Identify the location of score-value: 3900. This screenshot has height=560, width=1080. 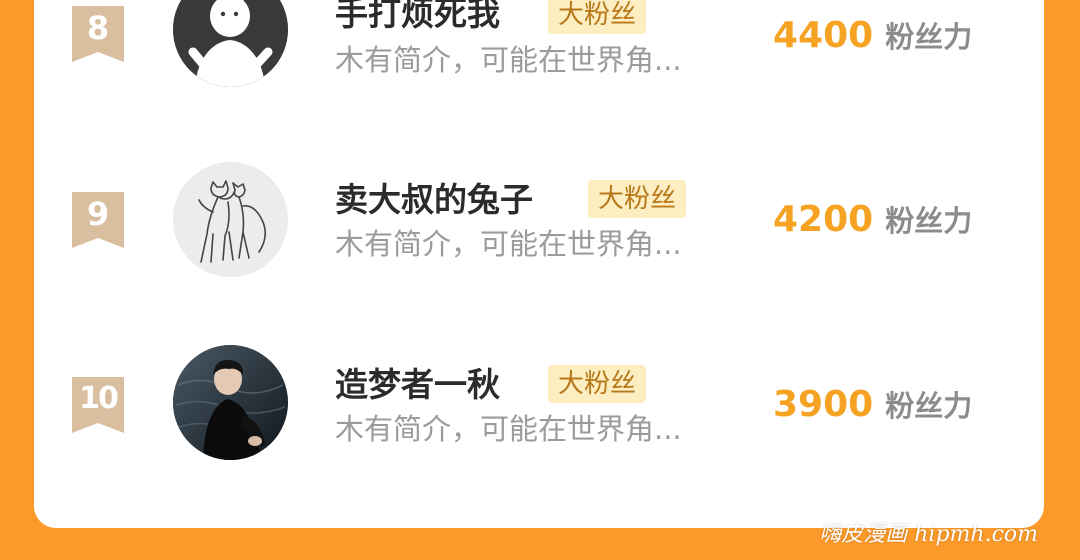
(823, 404).